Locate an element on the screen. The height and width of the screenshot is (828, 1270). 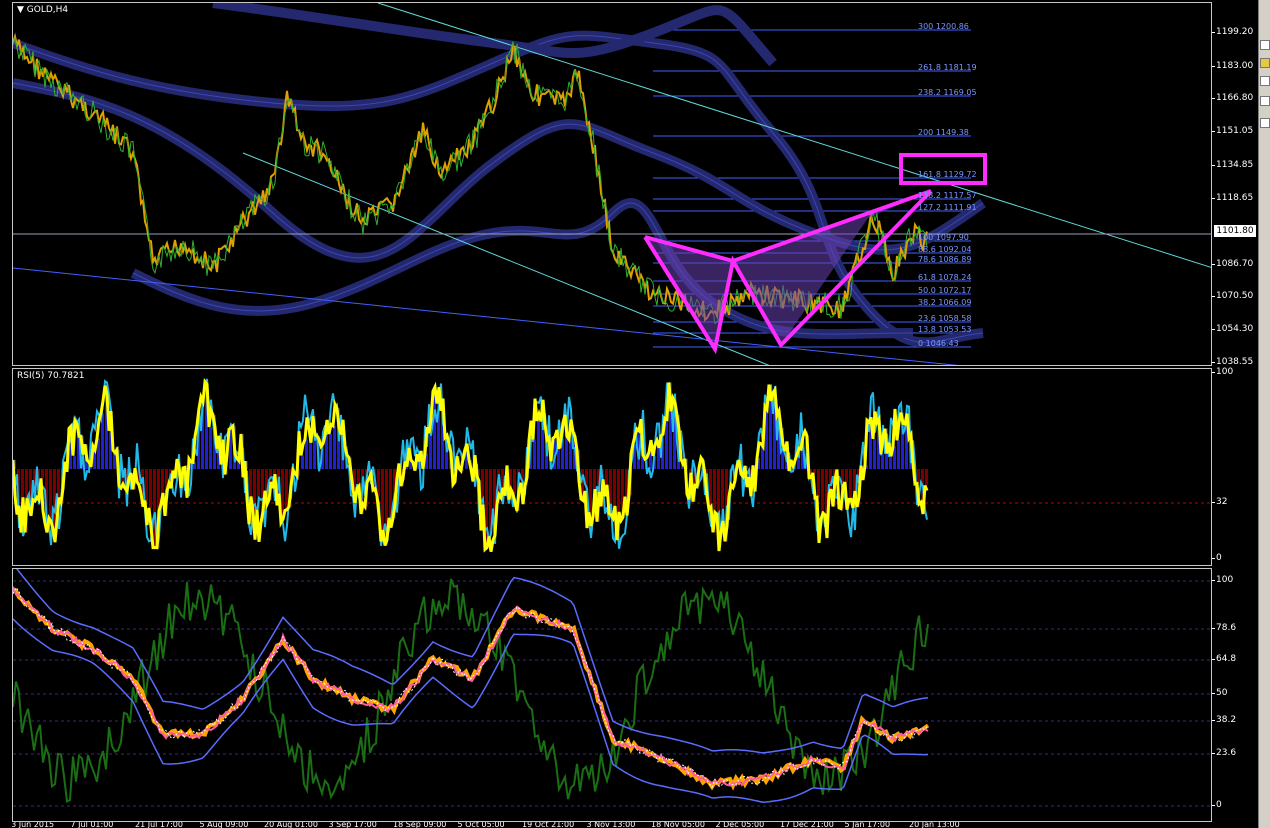
price-tick: 1134.85 is located at coordinates (1232, 165).